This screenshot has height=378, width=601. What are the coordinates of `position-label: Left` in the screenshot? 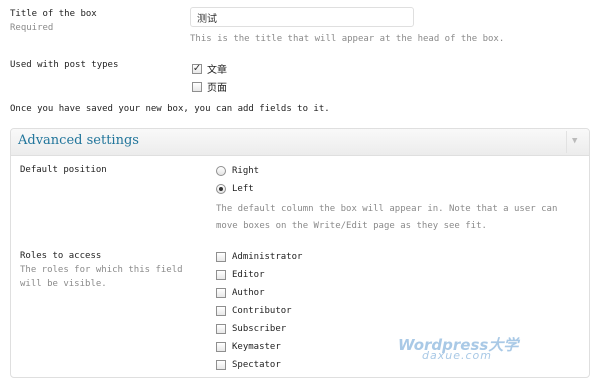 It's located at (243, 189).